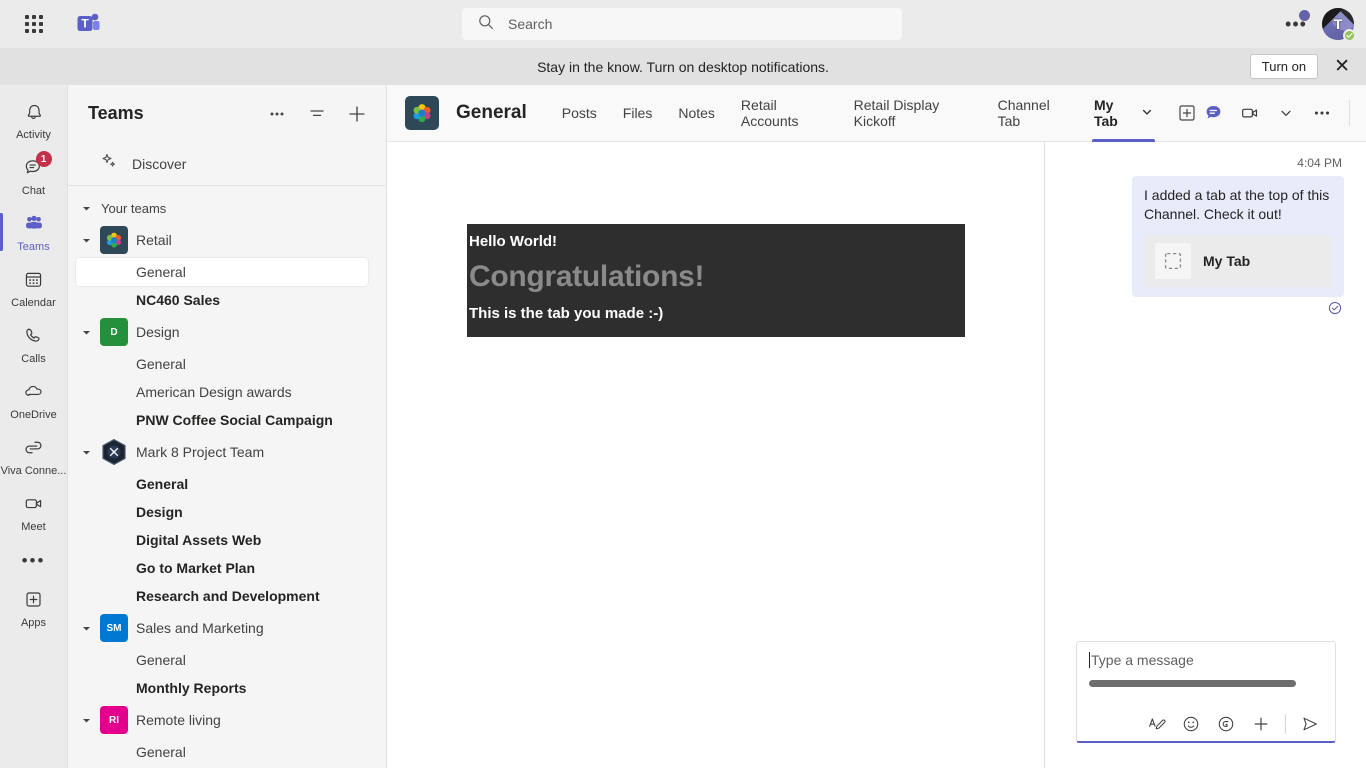 Image resolution: width=1366 pixels, height=768 pixels. I want to click on rail-item-meet: Meet, so click(34, 513).